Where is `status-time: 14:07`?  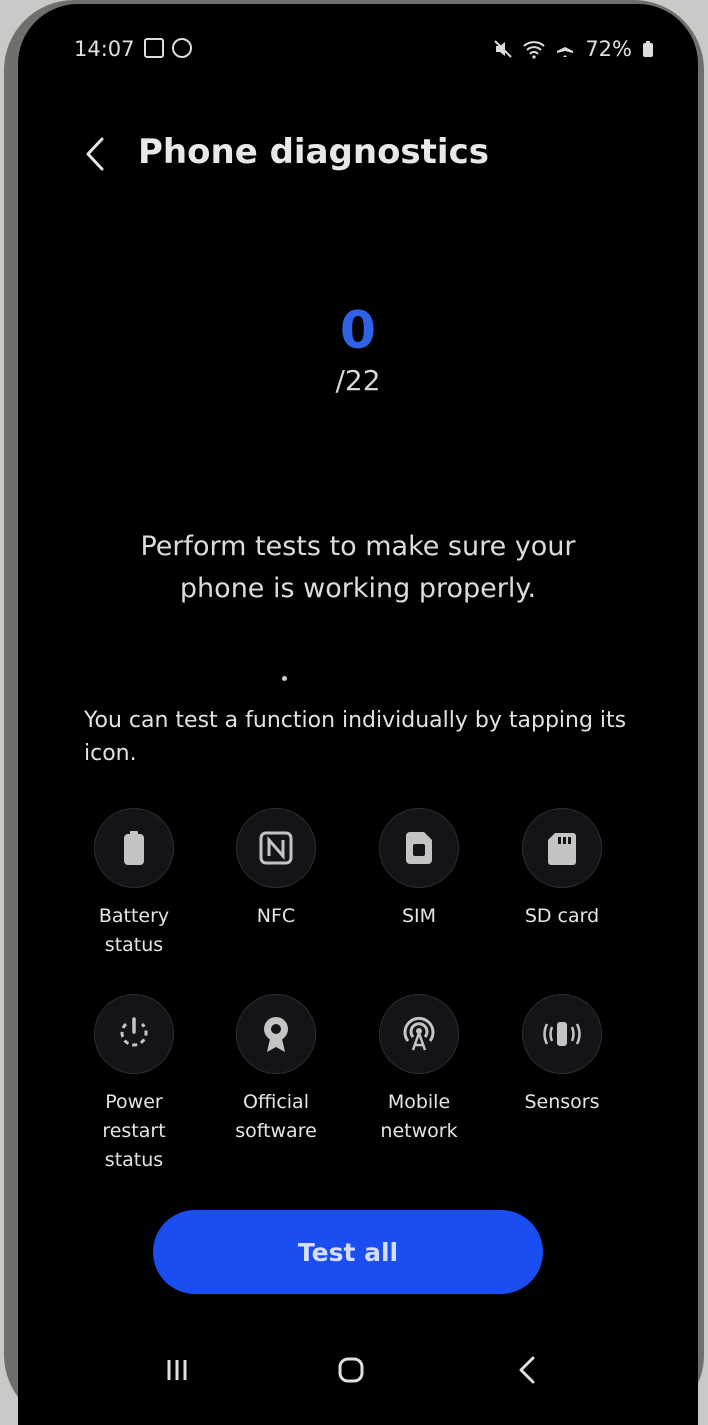 status-time: 14:07 is located at coordinates (104, 49).